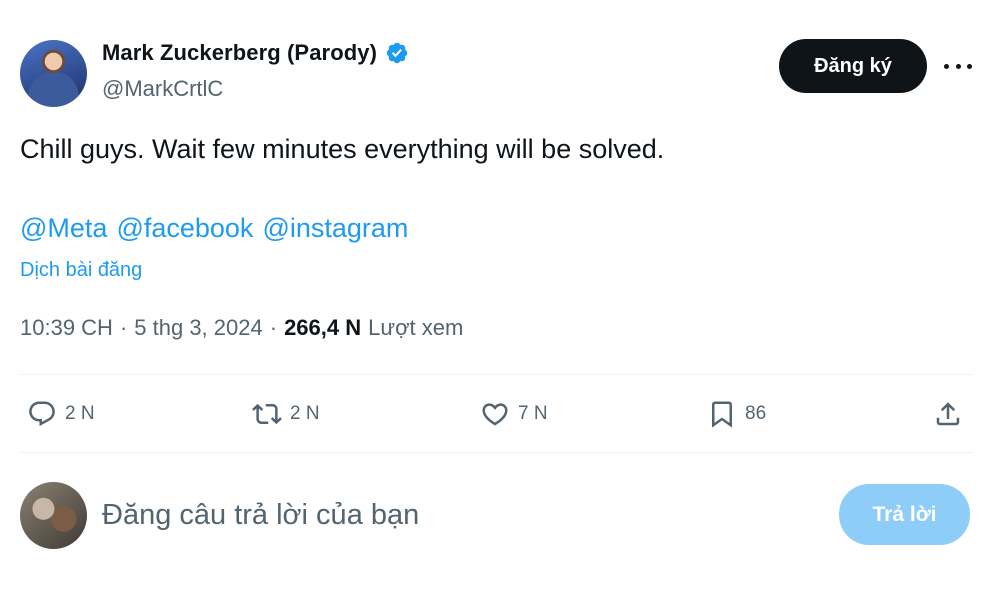  I want to click on like-count: 7 N, so click(533, 413).